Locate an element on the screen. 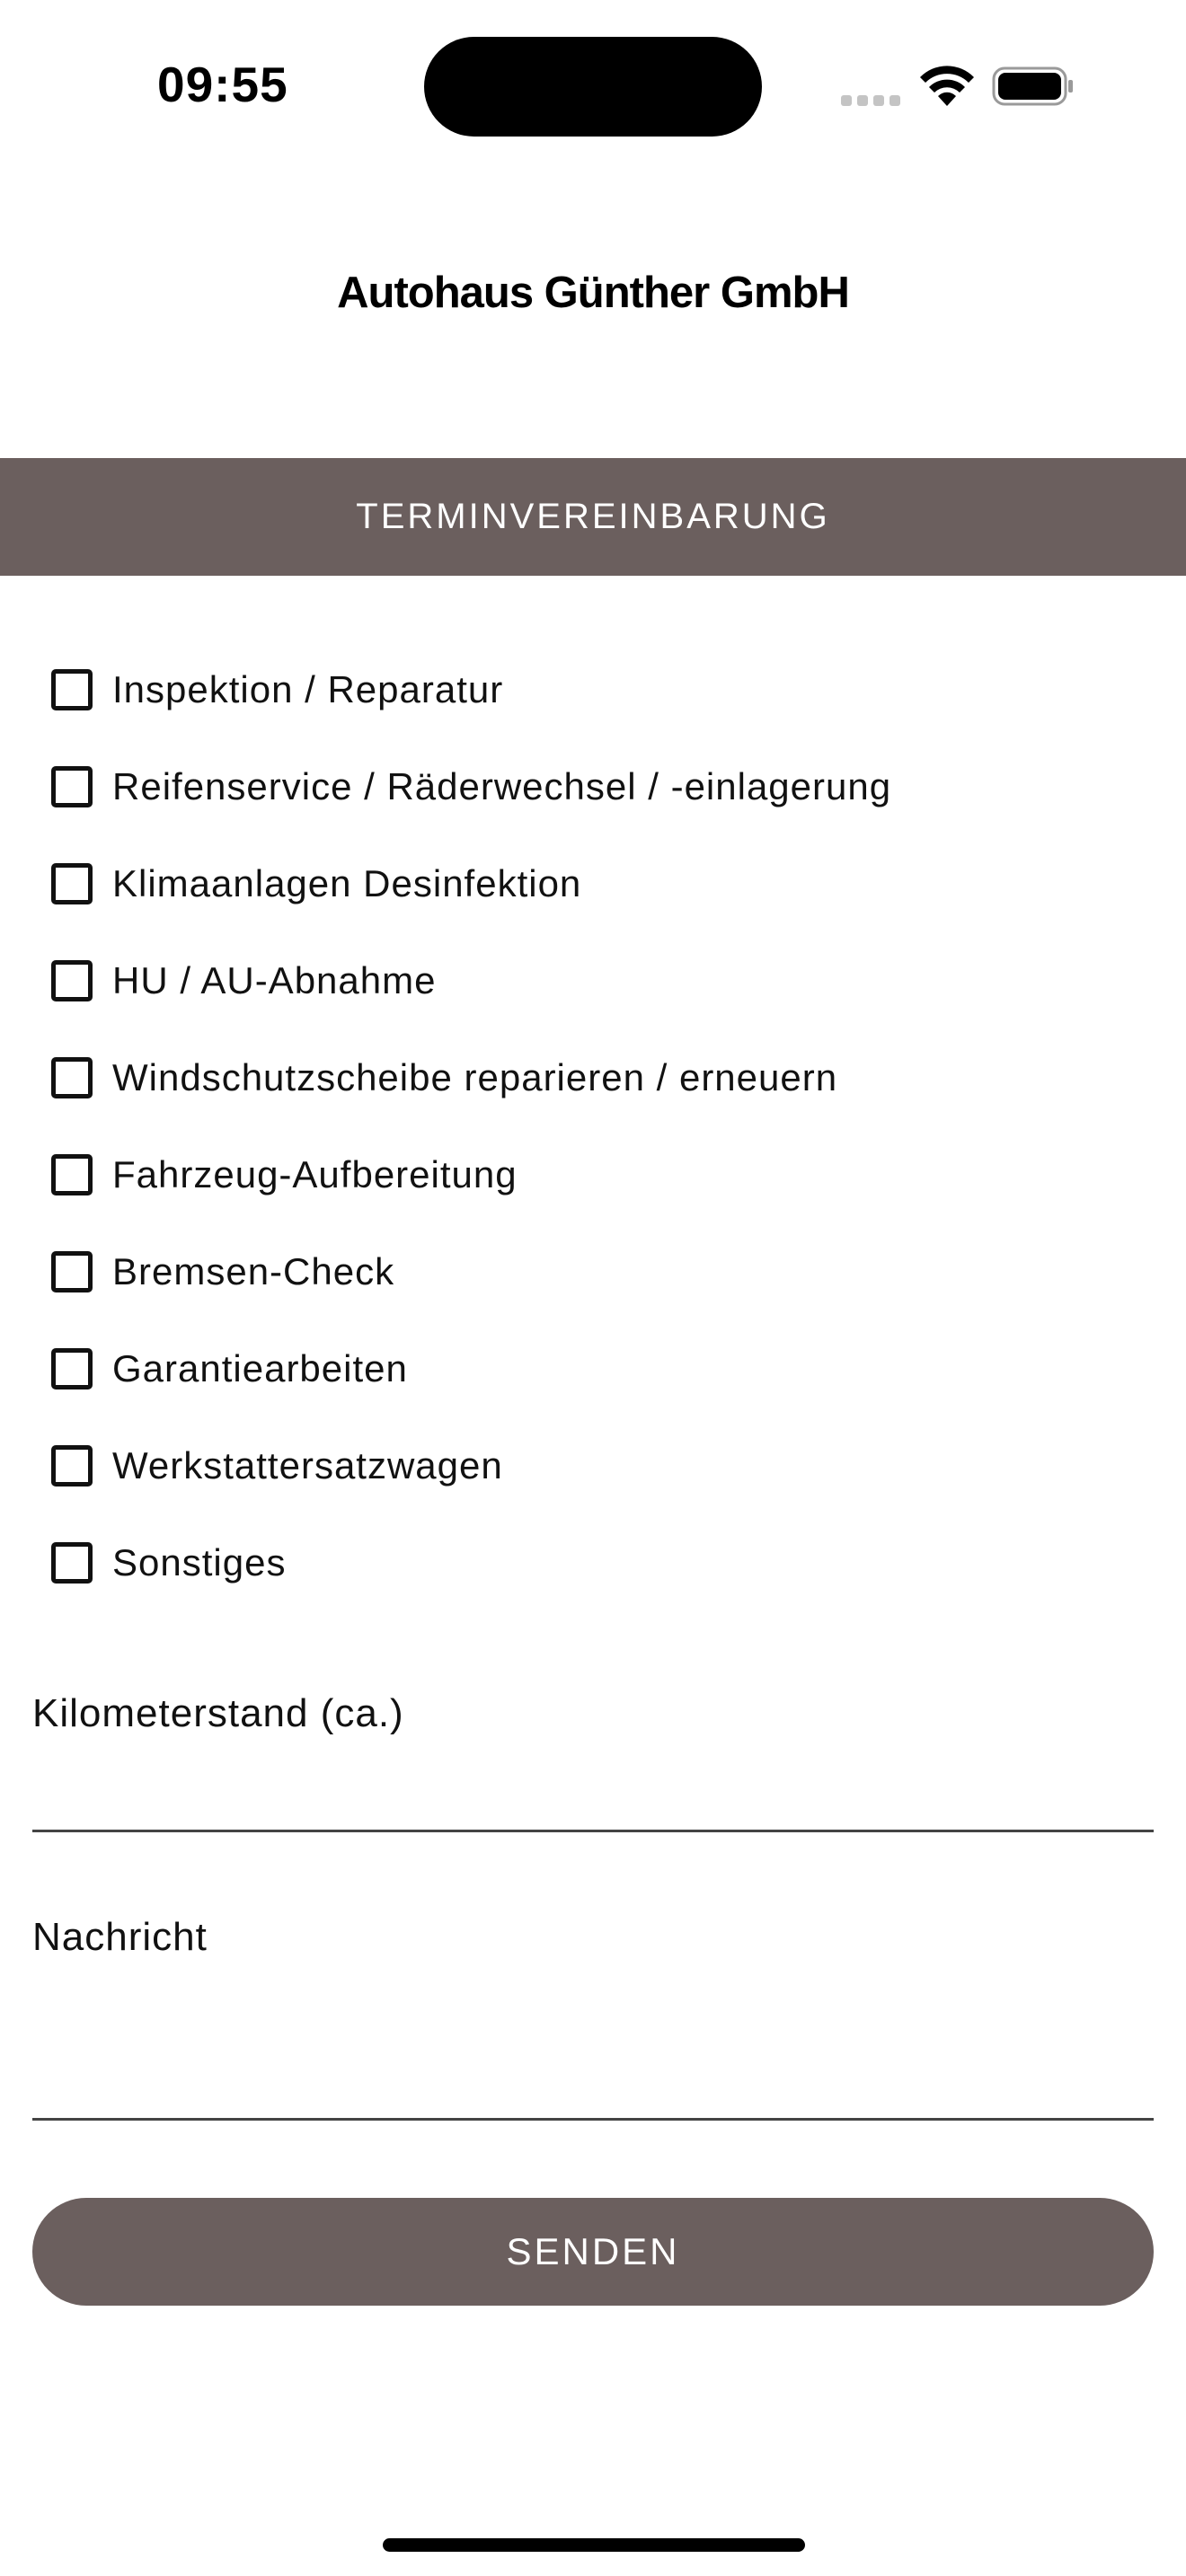 The height and width of the screenshot is (2576, 1186). checkbox-label: Sonstiges is located at coordinates (199, 1562).